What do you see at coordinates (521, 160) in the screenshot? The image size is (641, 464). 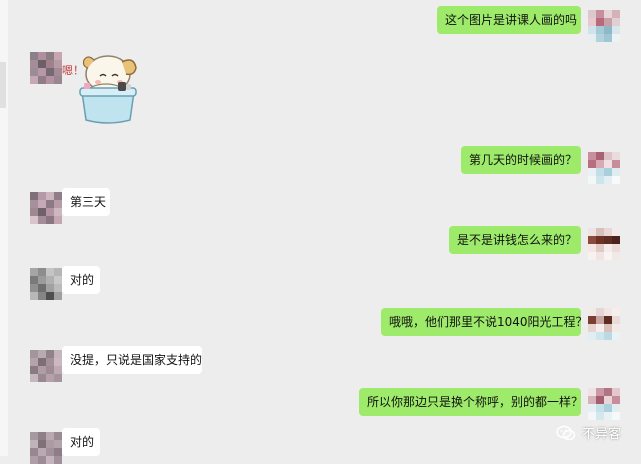 I see `message-bubble: 第几天的时候画的？` at bounding box center [521, 160].